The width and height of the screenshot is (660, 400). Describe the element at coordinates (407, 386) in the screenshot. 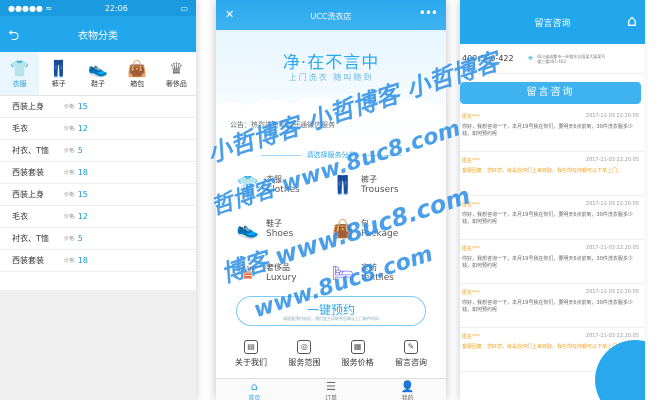

I see `user-icon: 👤` at that location.